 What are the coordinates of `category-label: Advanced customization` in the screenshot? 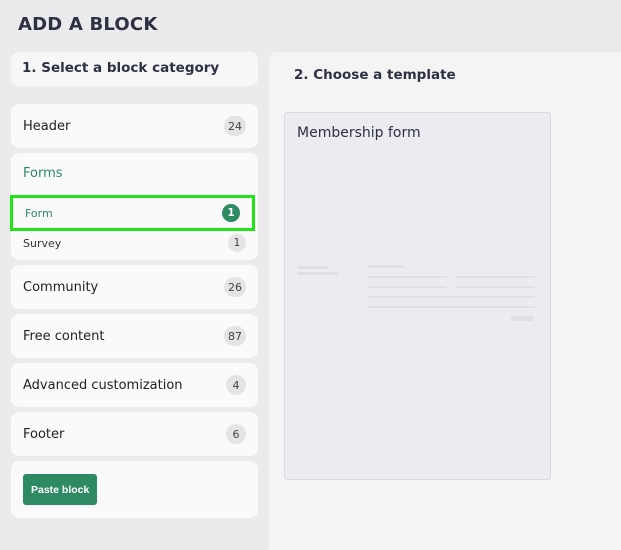 It's located at (103, 385).